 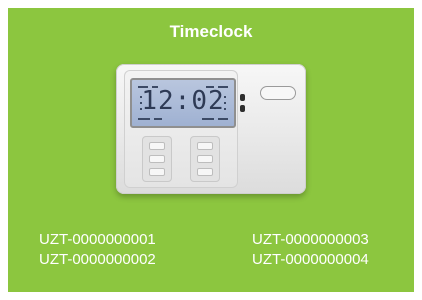 I want to click on product-codes-left: UZT-0000000001 UZT-0000000002, so click(x=97, y=250).